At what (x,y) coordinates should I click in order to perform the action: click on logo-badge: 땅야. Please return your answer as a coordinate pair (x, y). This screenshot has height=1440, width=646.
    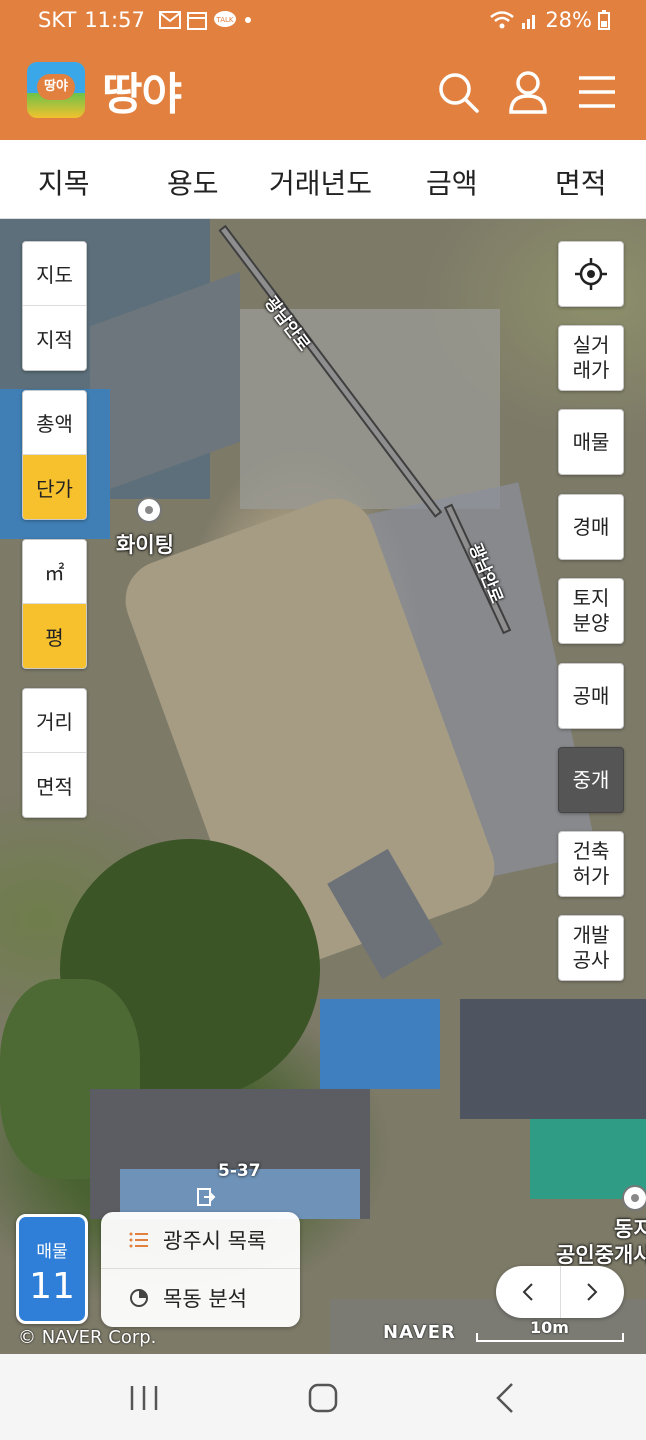
    Looking at the image, I should click on (56, 87).